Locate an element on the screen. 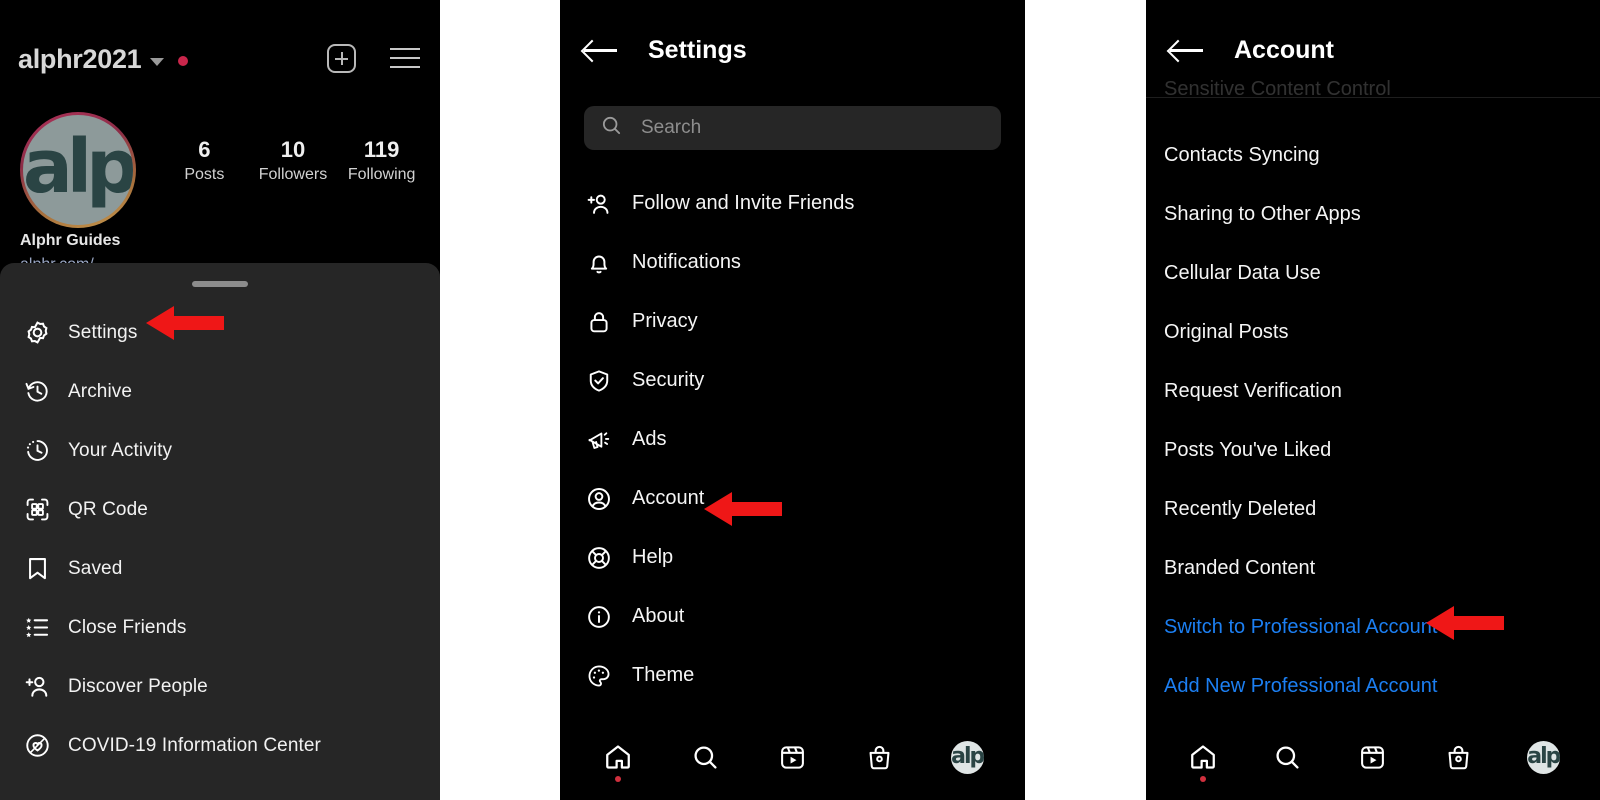 The height and width of the screenshot is (800, 1600). sheet-item-archive: Archive is located at coordinates (220, 391).